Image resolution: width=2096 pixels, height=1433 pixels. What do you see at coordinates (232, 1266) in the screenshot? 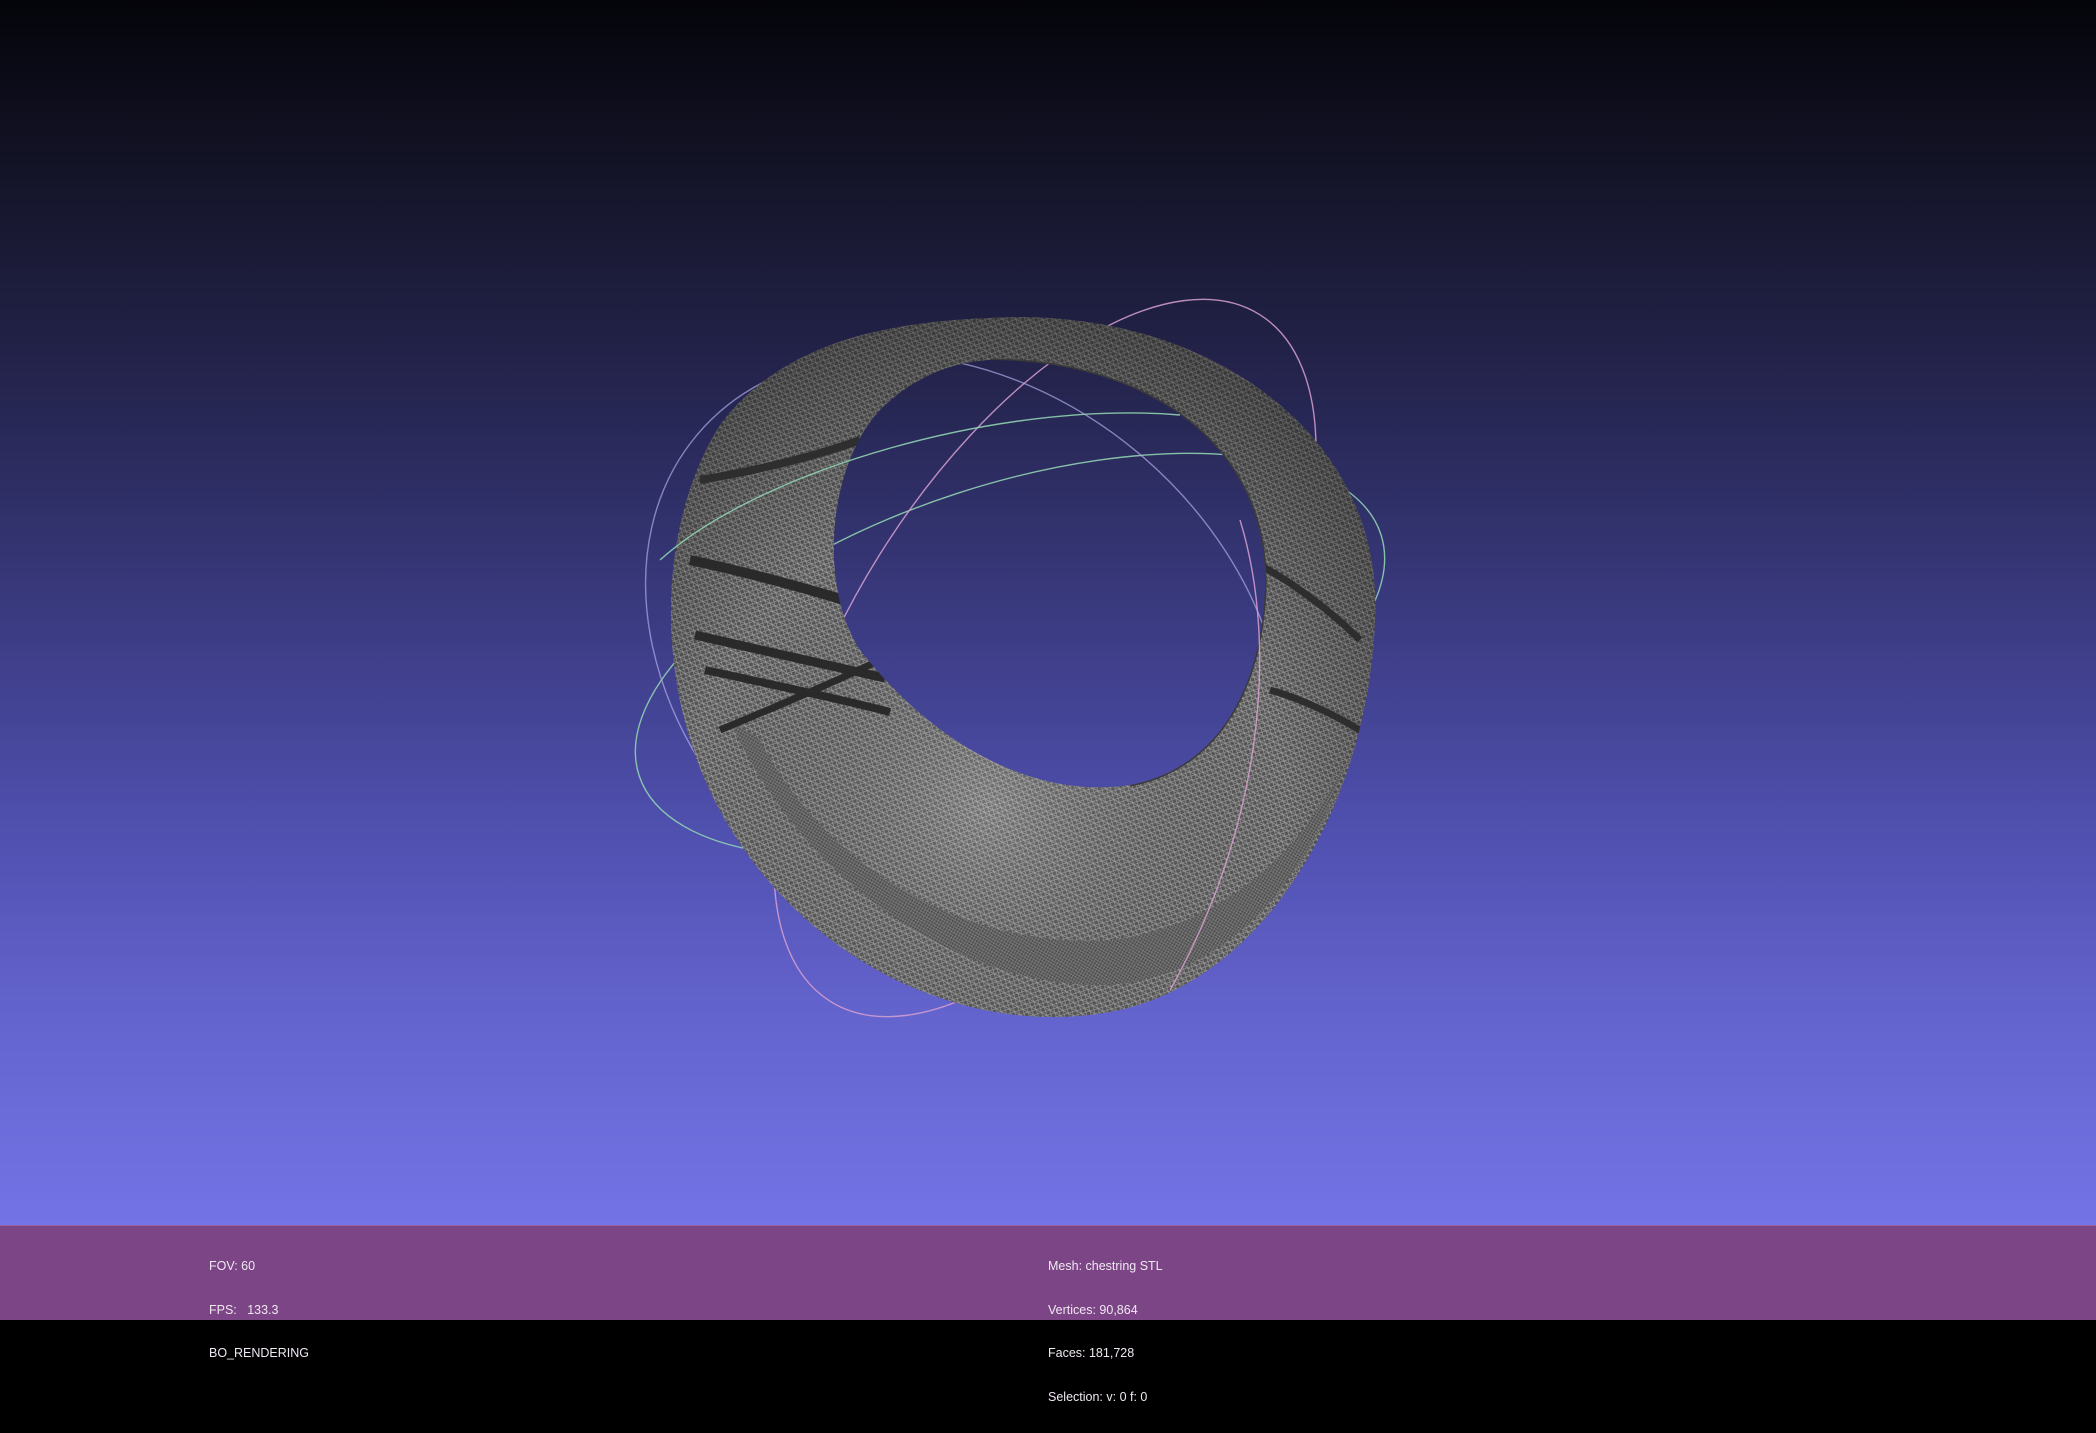
I see `fov-readout: FOV: 60` at bounding box center [232, 1266].